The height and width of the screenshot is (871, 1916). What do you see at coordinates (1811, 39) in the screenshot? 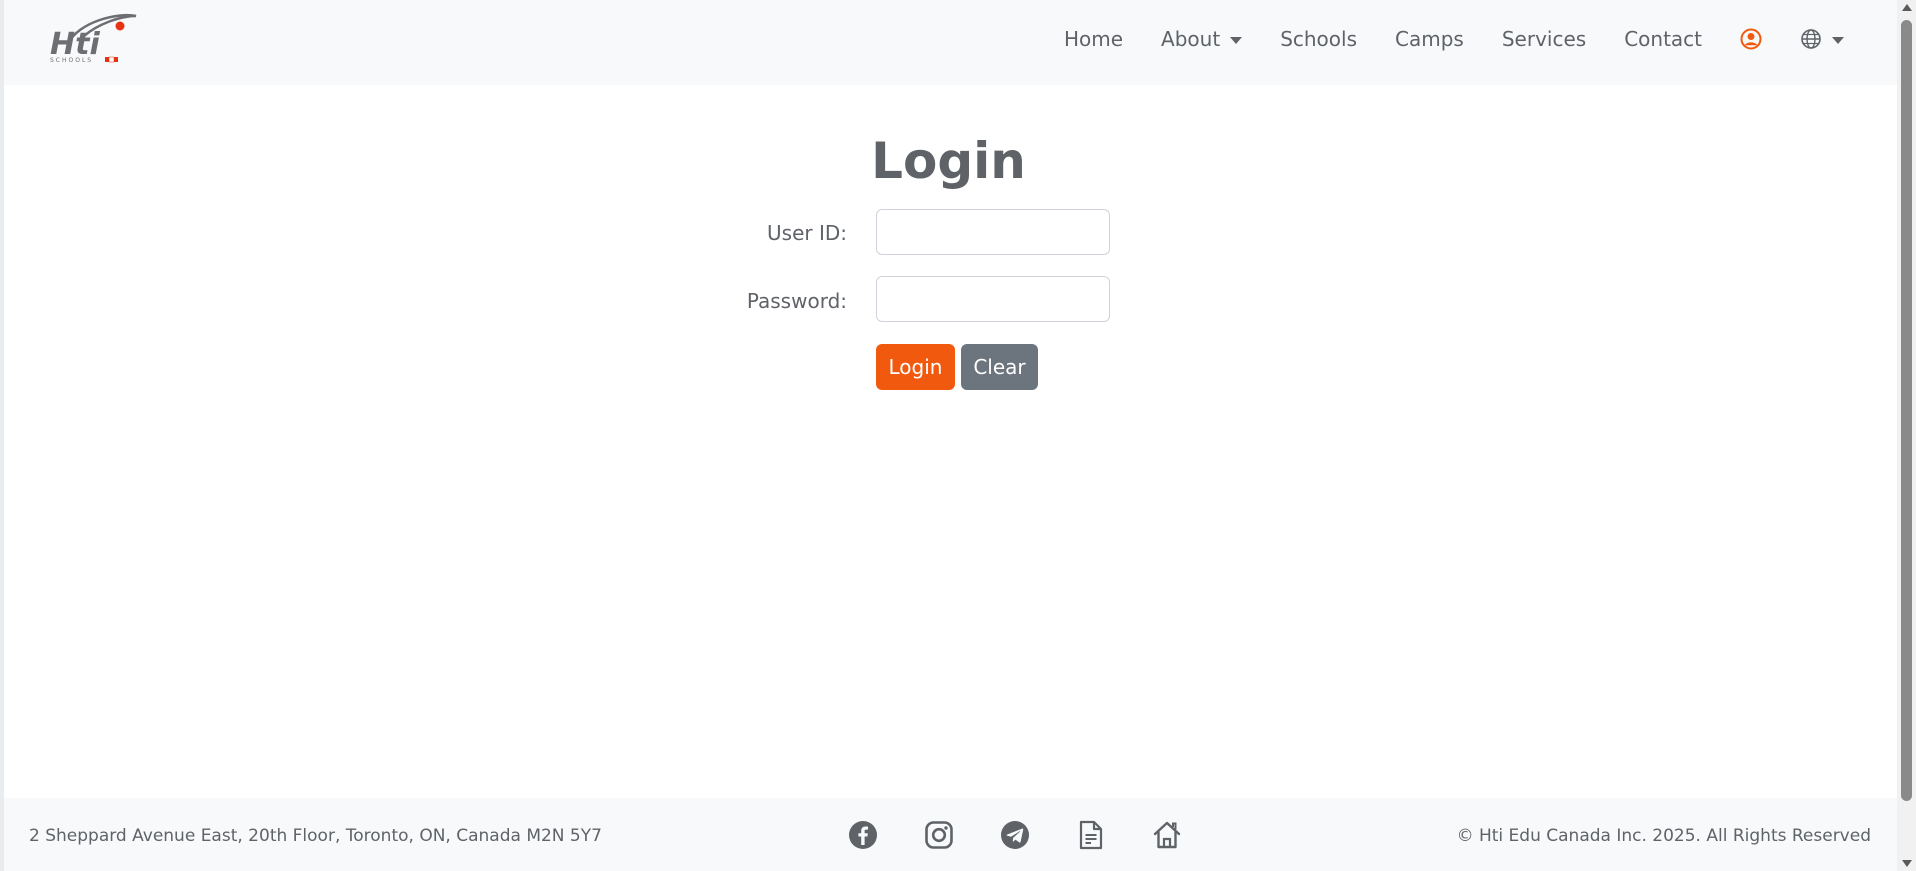
I see `globe-icon` at bounding box center [1811, 39].